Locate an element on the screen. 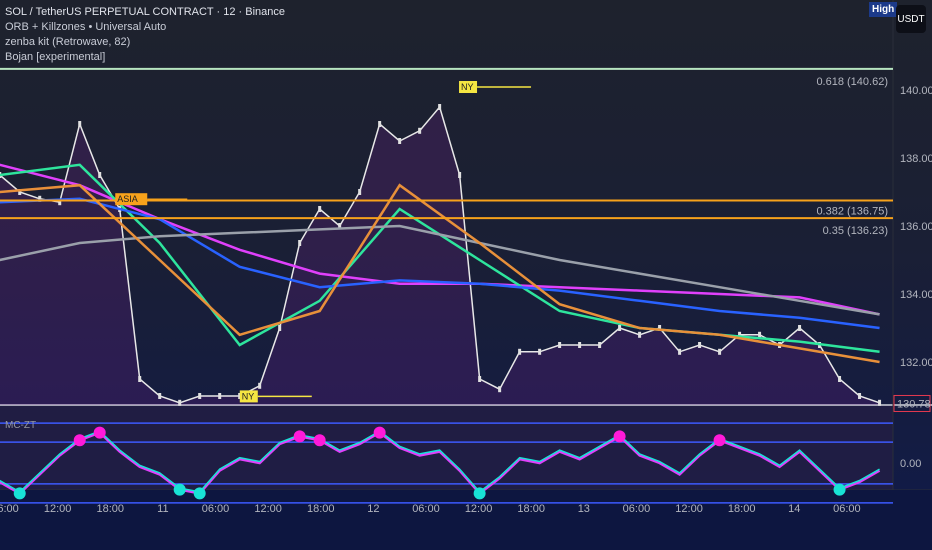 The height and width of the screenshot is (550, 932). last-price-label: 130.78 is located at coordinates (914, 404).